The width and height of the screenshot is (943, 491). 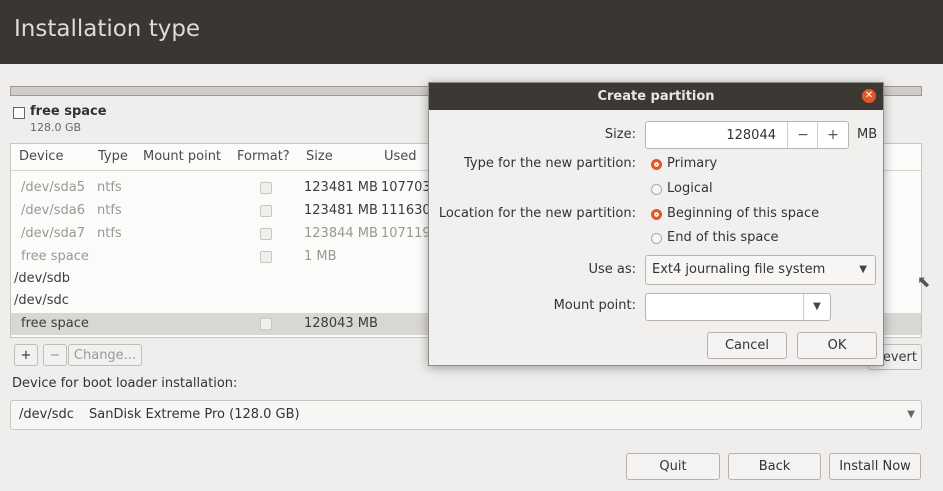 I want to click on mouse-cursor-icon: ⬉, so click(x=924, y=281).